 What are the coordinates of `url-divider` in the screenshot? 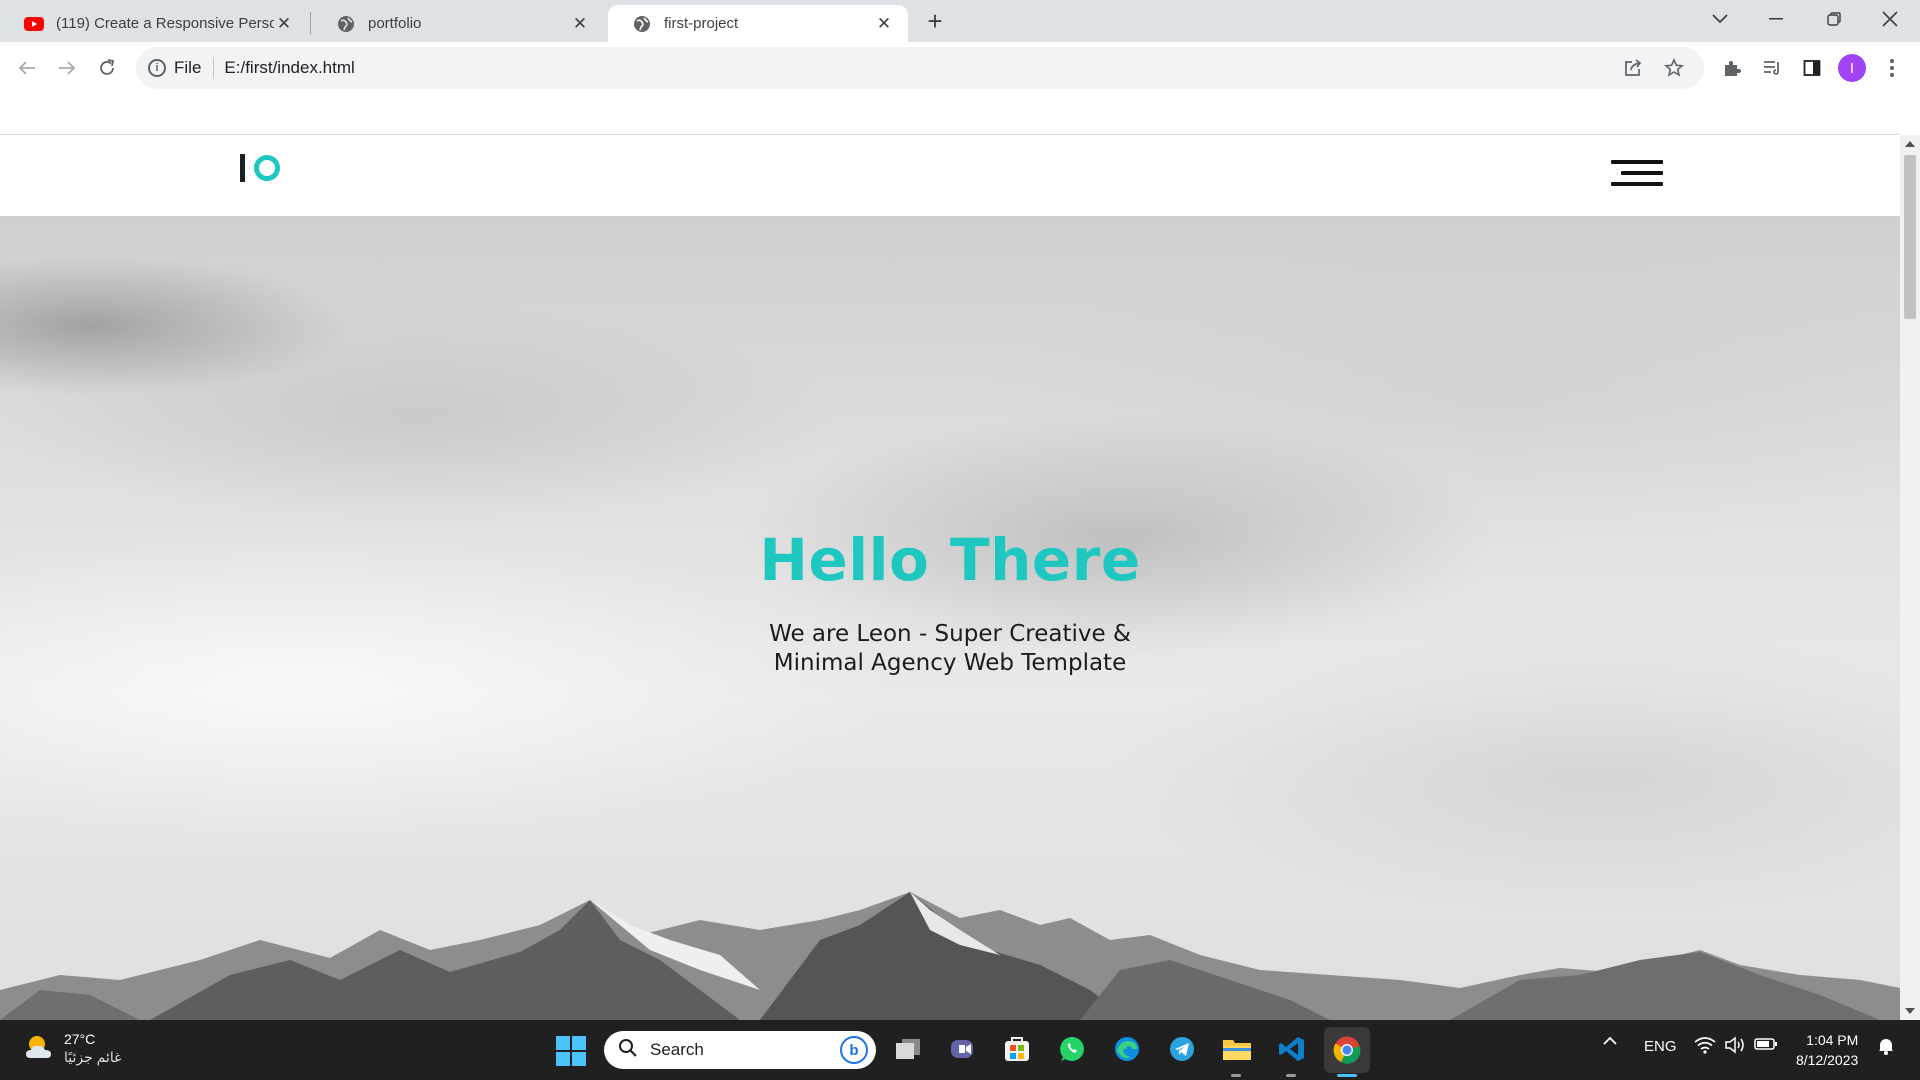 It's located at (214, 68).